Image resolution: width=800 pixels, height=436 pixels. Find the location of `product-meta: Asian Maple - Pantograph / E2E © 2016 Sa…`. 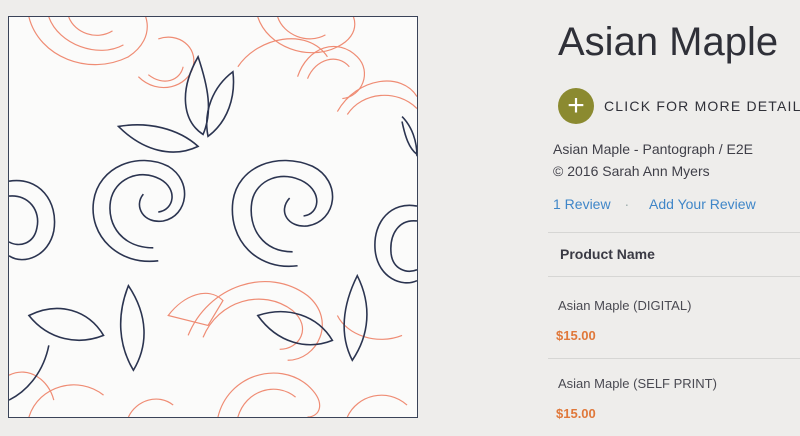

product-meta: Asian Maple - Pantograph / E2E © 2016 Sa… is located at coordinates (653, 160).